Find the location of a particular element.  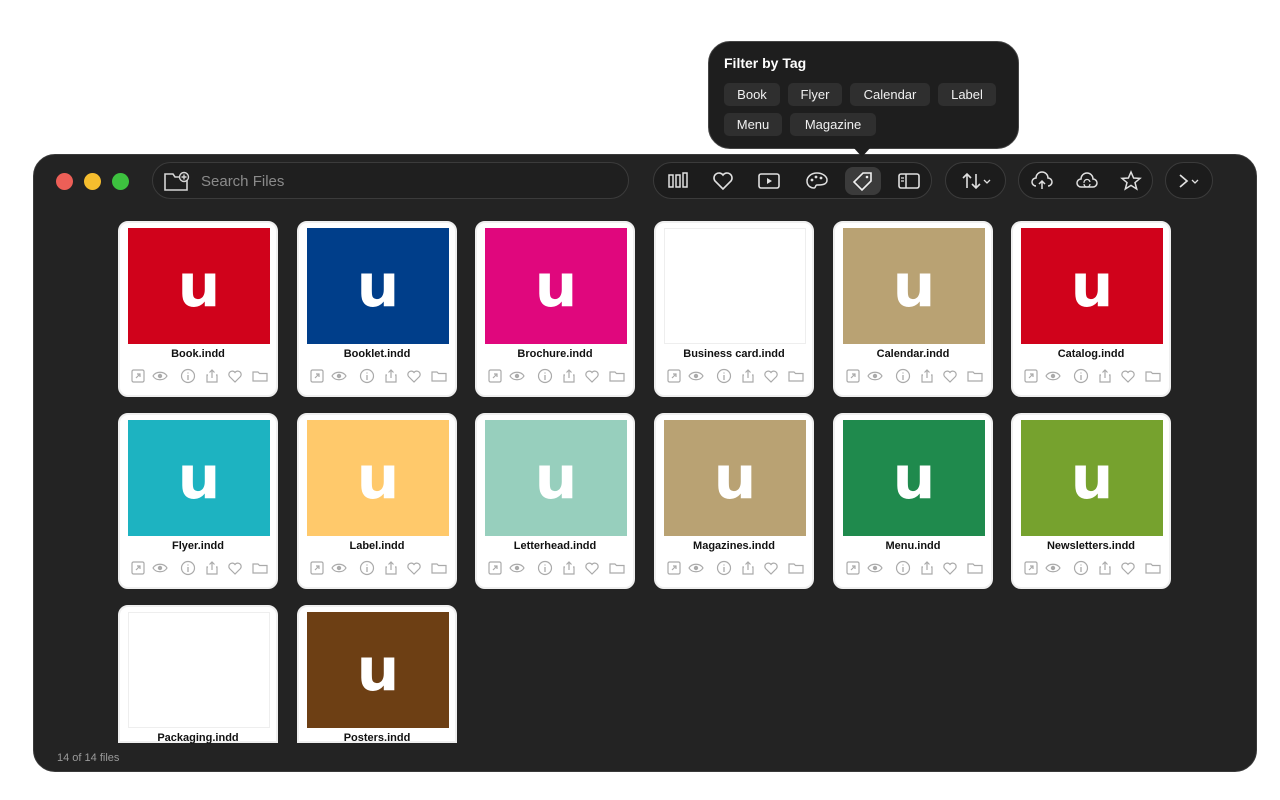

search-input is located at coordinates (401, 181).